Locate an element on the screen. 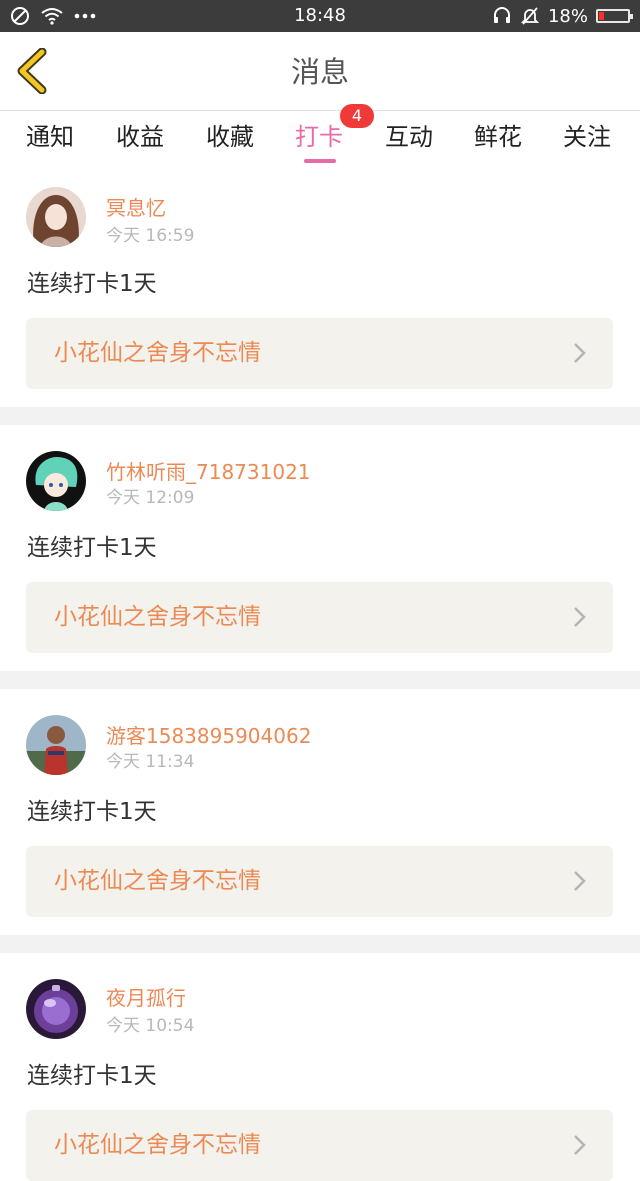  user-name: 竹林听雨_718731021 is located at coordinates (208, 472).